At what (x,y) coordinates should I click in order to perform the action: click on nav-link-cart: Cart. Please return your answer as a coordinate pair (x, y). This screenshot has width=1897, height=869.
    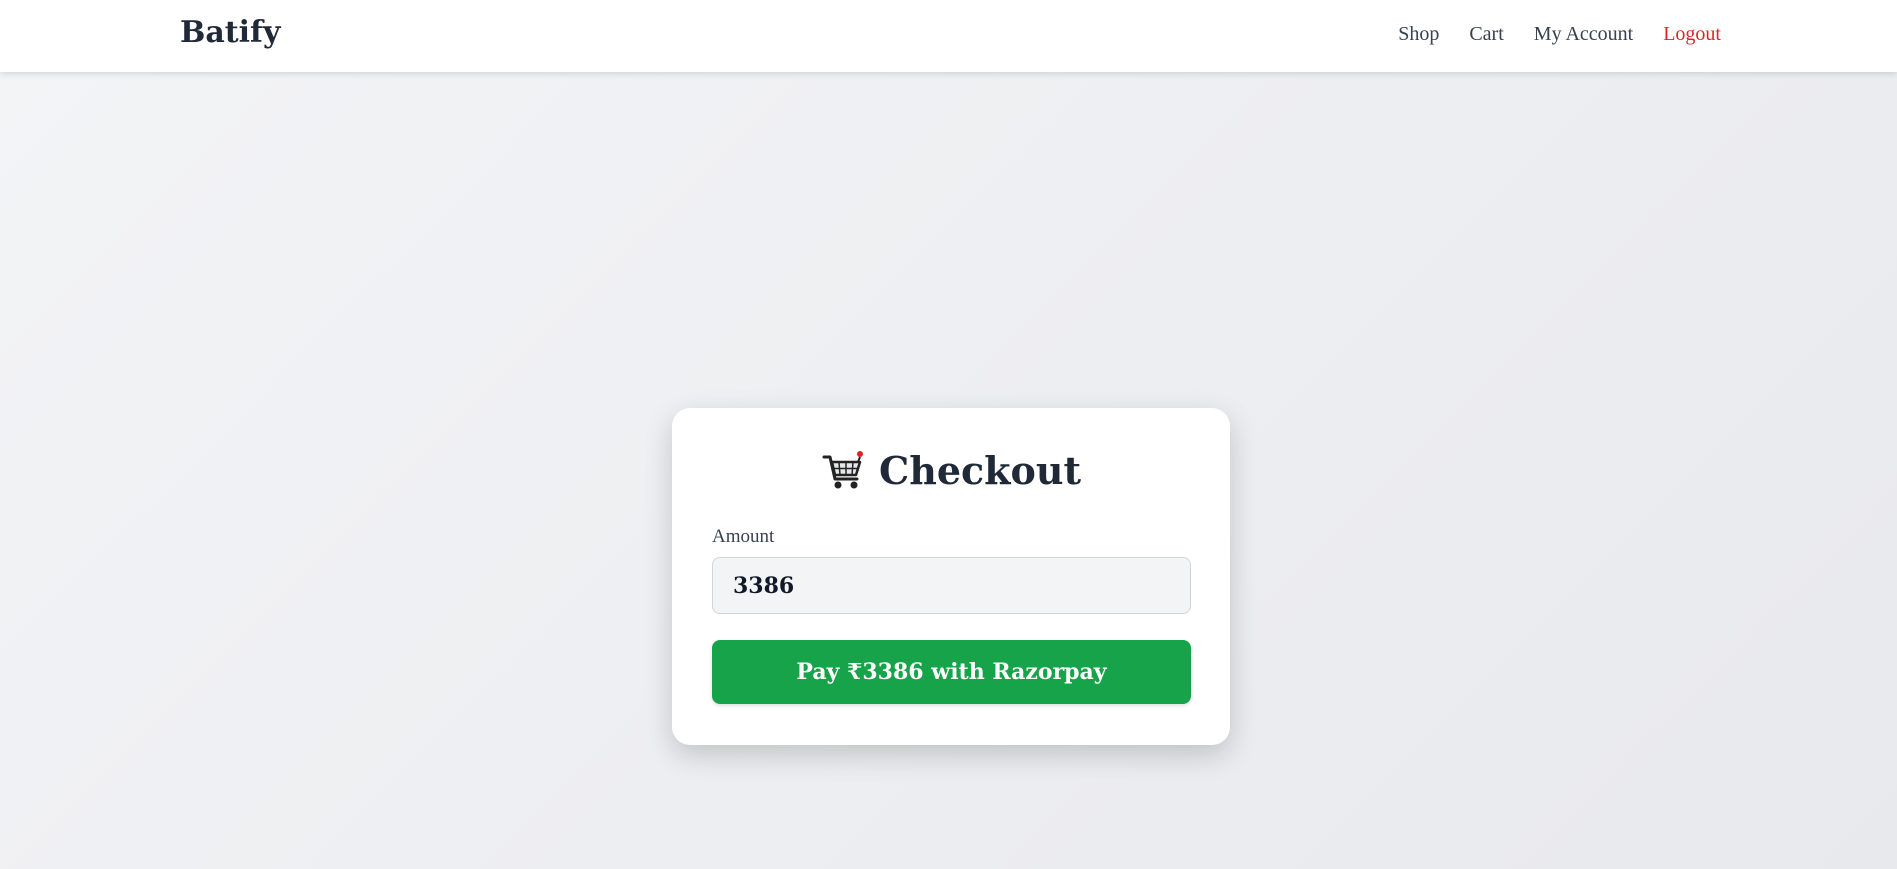
    Looking at the image, I should click on (1486, 34).